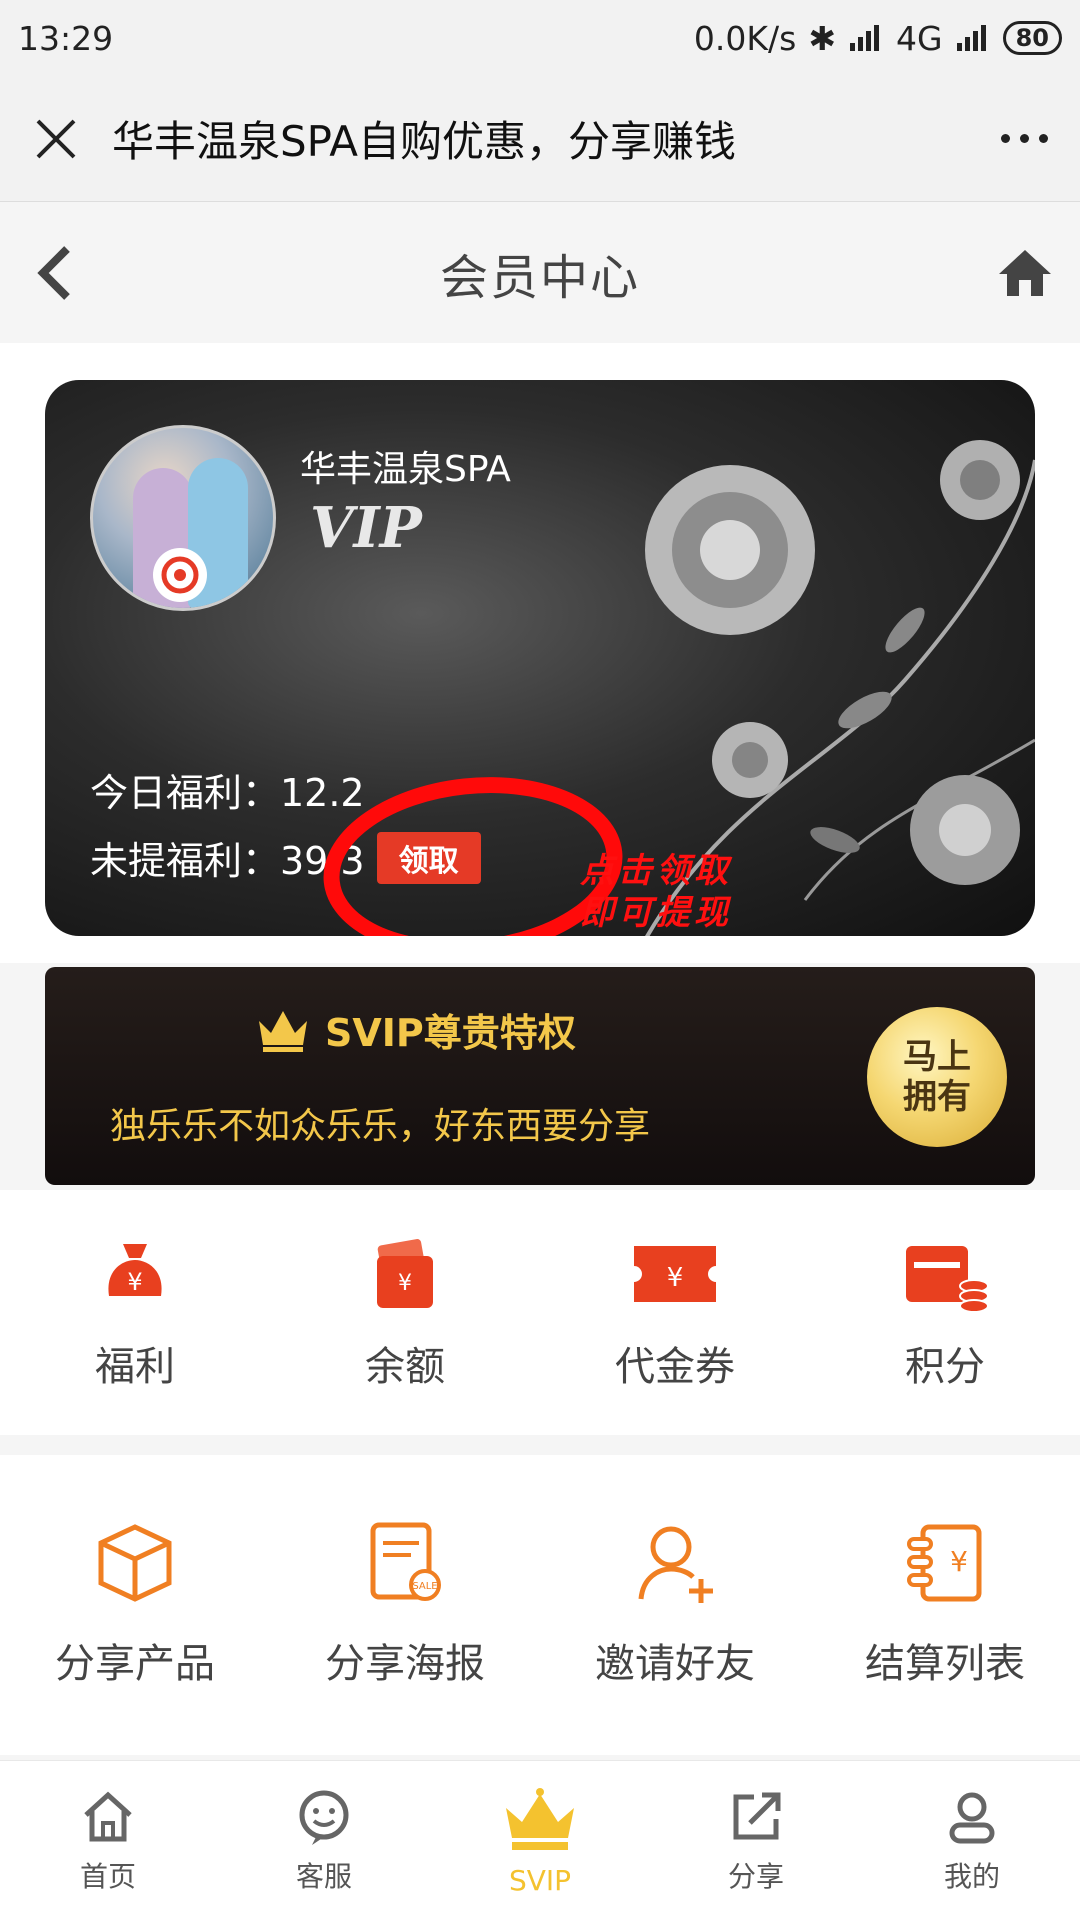 The width and height of the screenshot is (1080, 1921). What do you see at coordinates (323, 1876) in the screenshot?
I see `tab-label: 客服` at bounding box center [323, 1876].